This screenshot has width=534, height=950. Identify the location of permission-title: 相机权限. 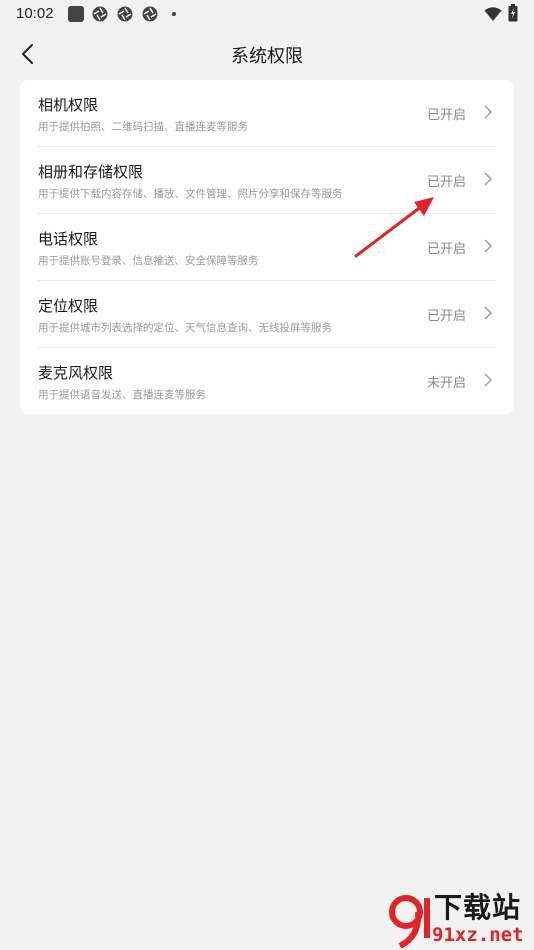
(68, 105).